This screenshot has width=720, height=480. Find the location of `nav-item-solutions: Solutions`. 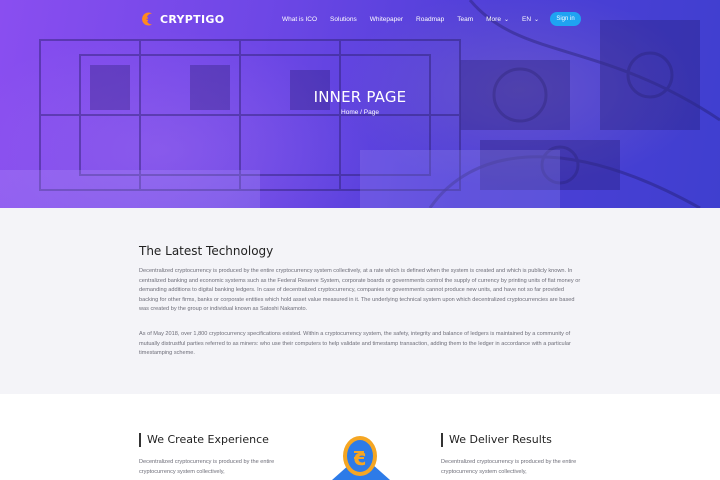

nav-item-solutions: Solutions is located at coordinates (343, 19).